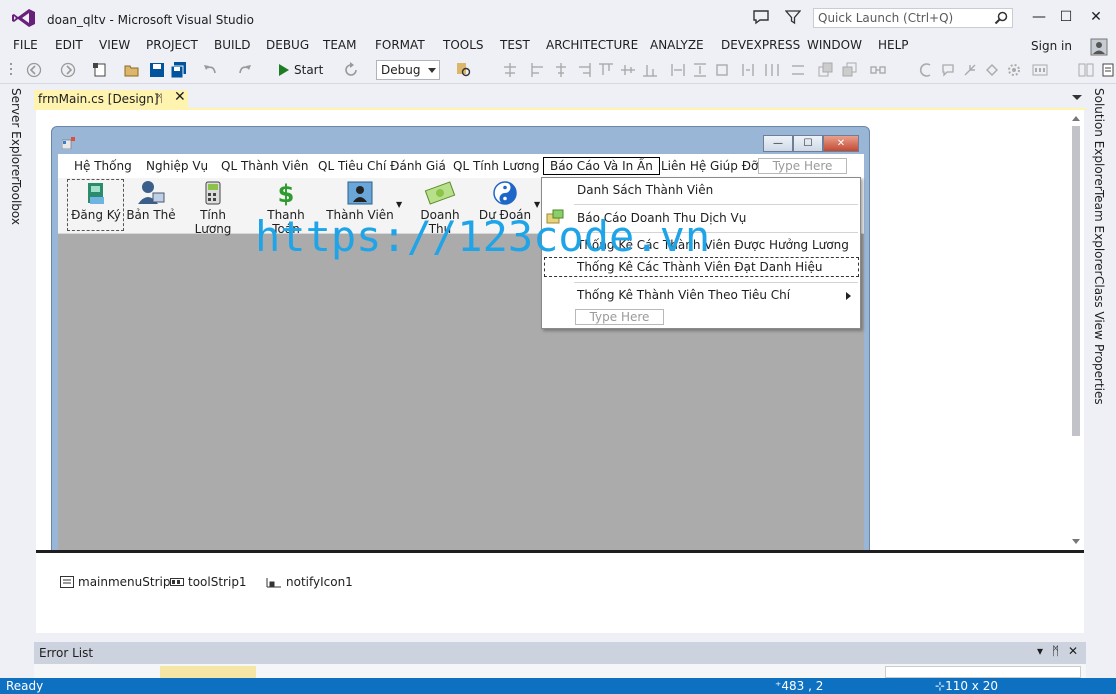 This screenshot has height=694, width=1116. What do you see at coordinates (408, 70) in the screenshot?
I see `solution-configuration-select: Debug` at bounding box center [408, 70].